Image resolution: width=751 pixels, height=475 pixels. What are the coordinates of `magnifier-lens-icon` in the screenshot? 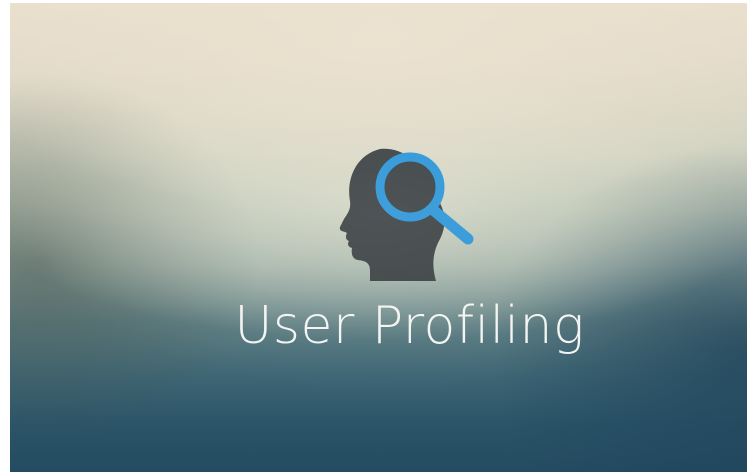 It's located at (410, 187).